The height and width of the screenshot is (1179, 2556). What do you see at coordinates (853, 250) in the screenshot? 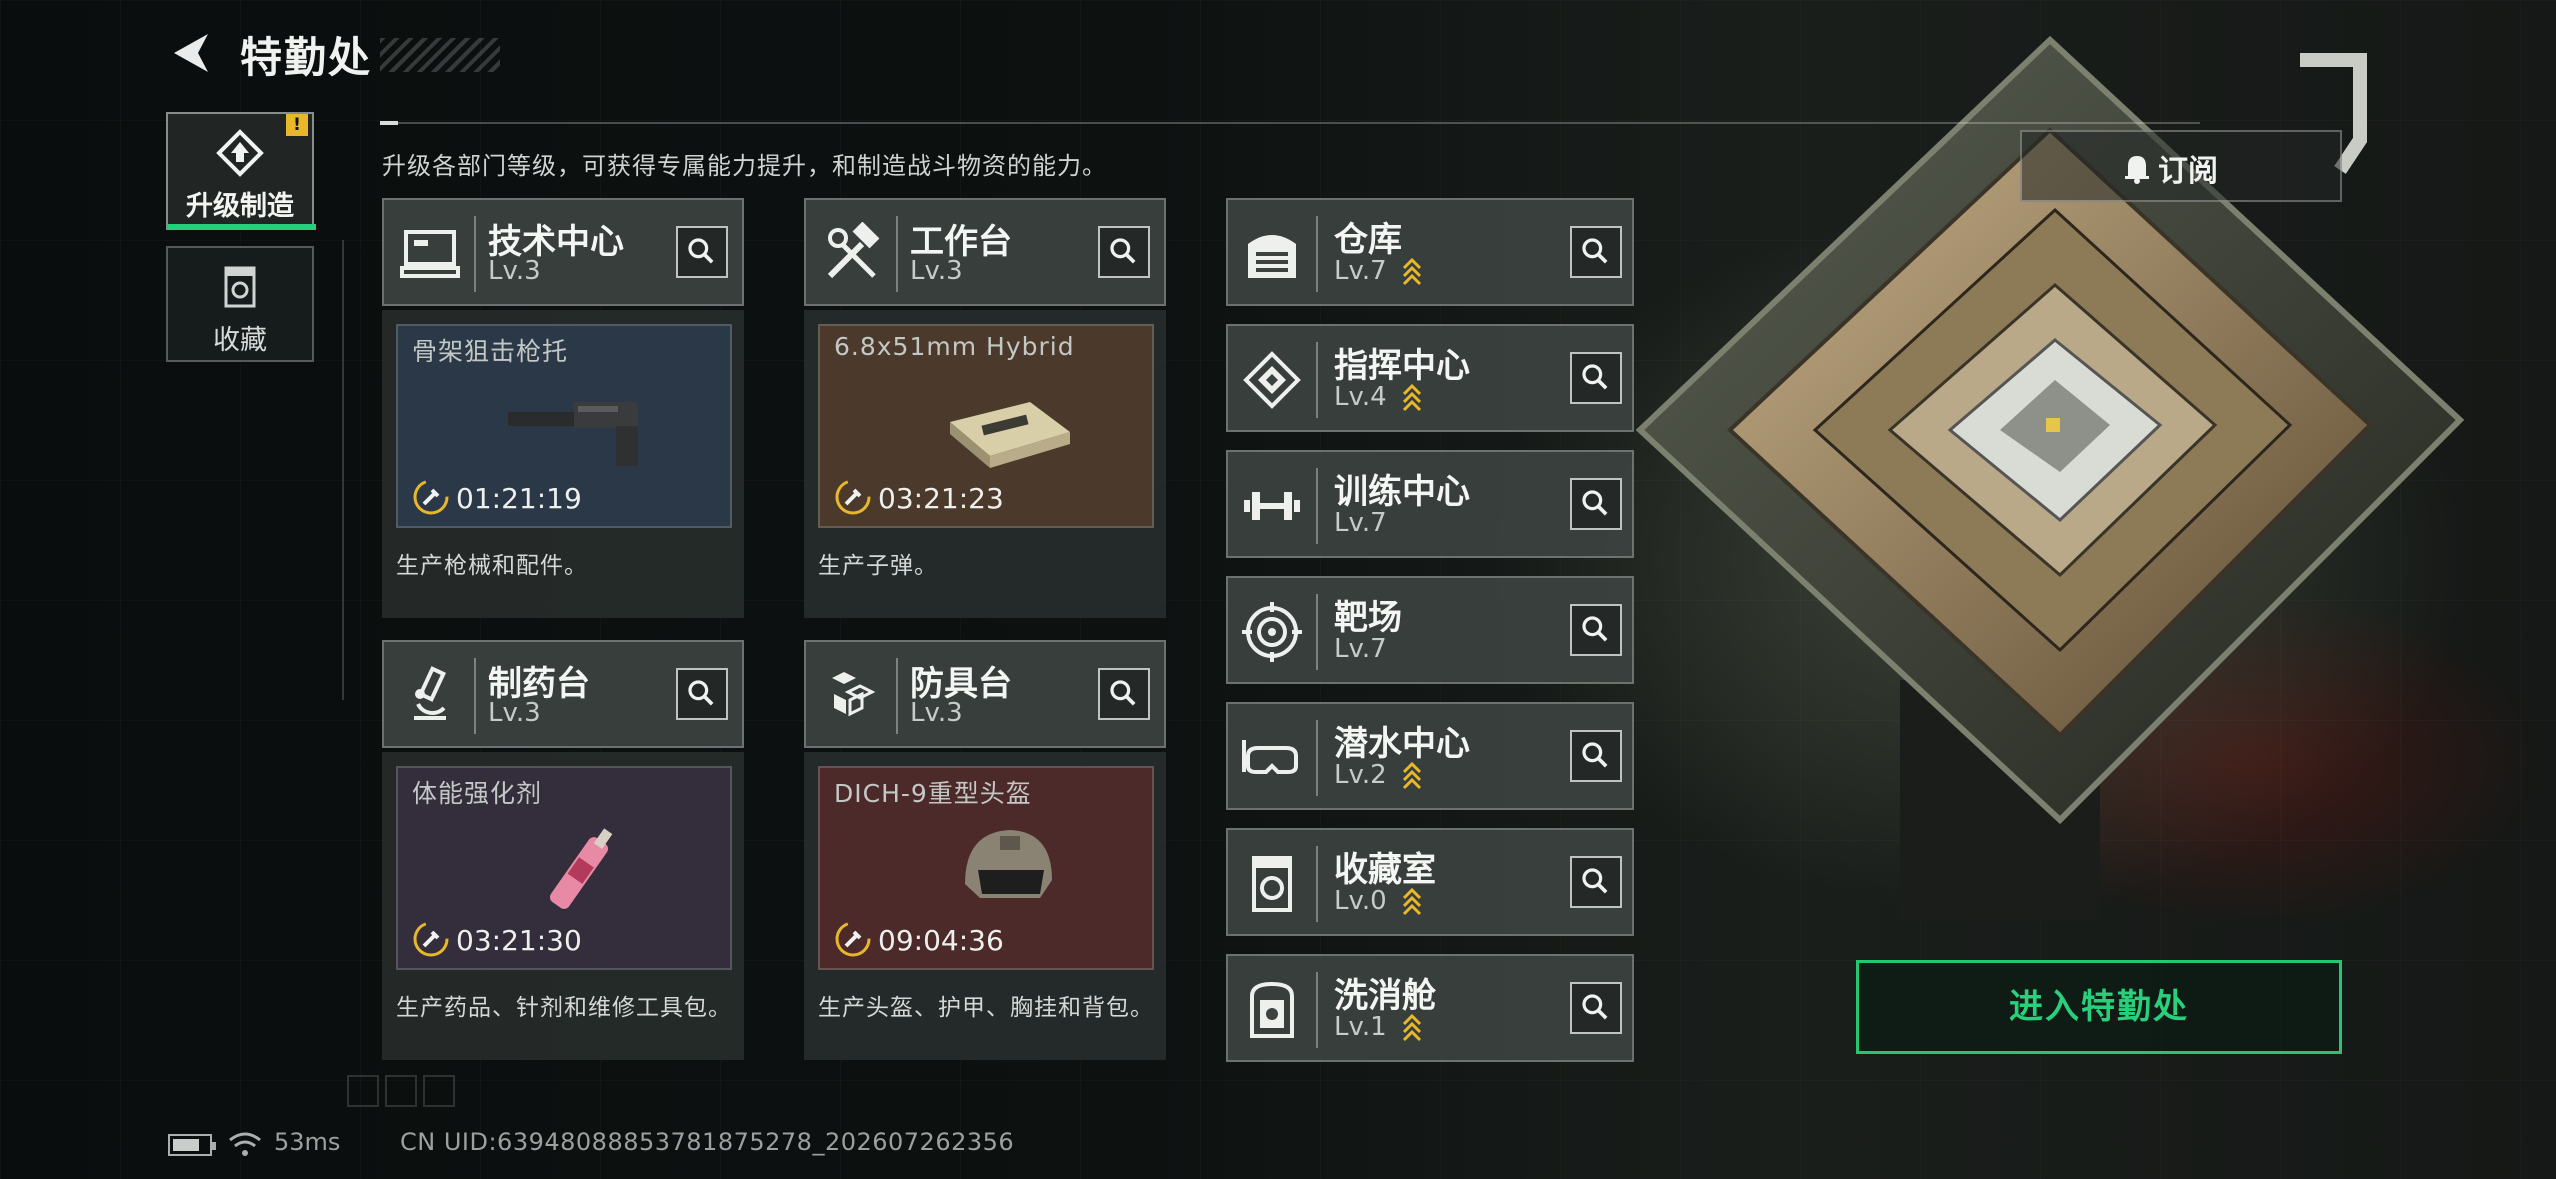
I see `hammer-wrench-icon` at bounding box center [853, 250].